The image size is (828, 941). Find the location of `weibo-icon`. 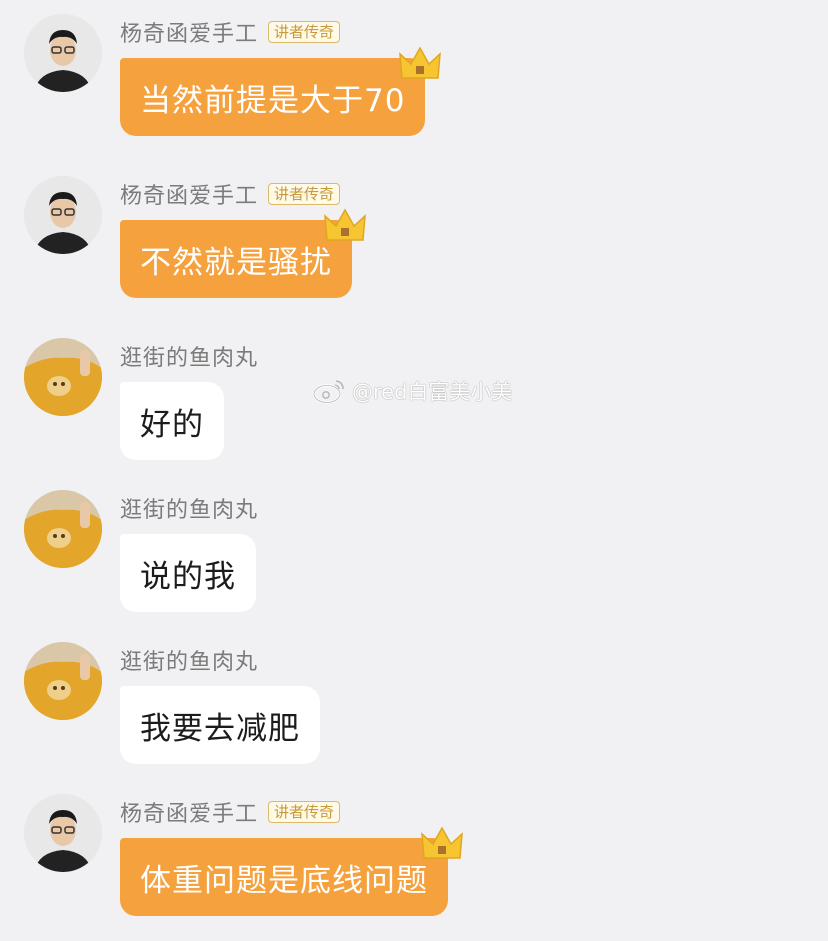

weibo-icon is located at coordinates (328, 392).